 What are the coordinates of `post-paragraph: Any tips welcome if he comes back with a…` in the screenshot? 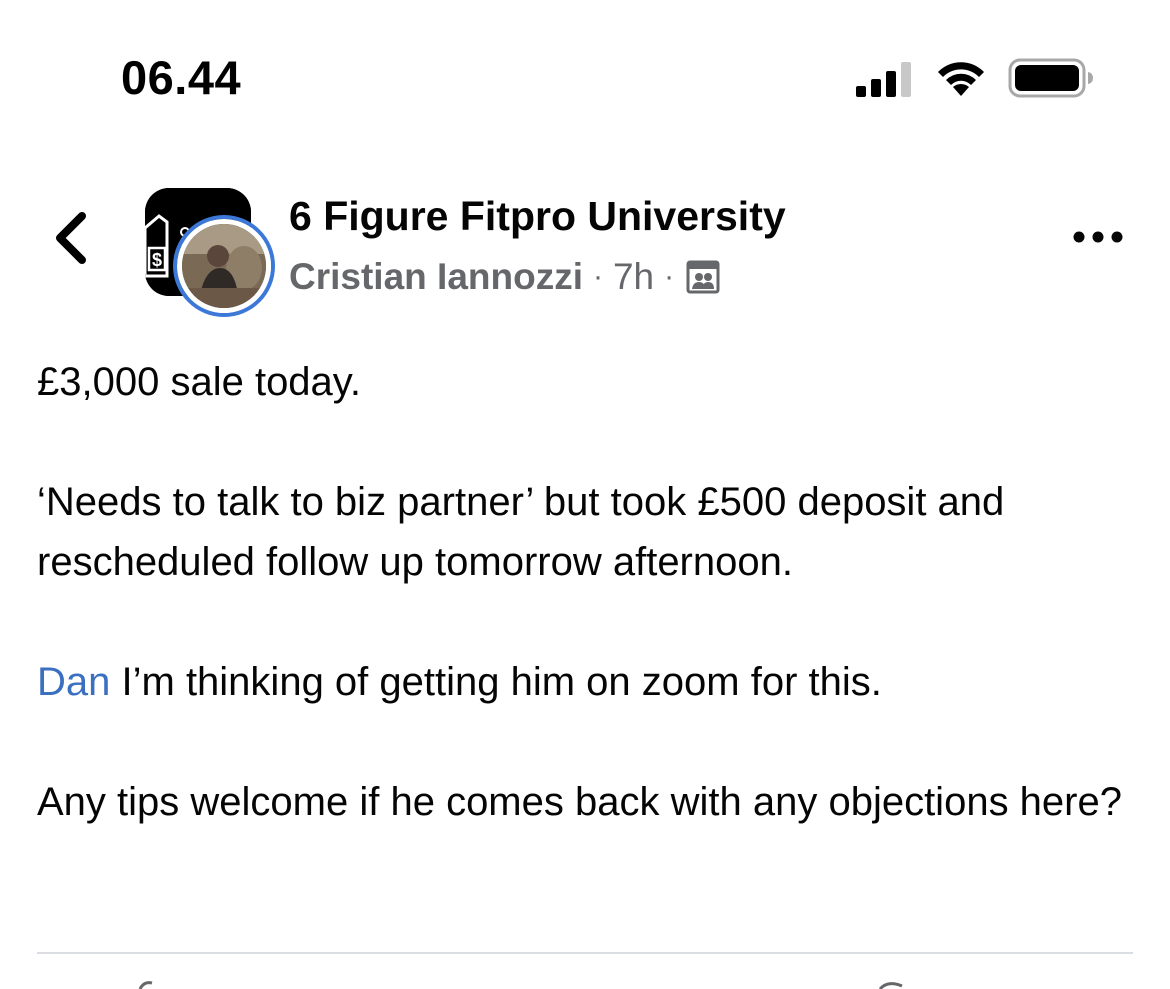 It's located at (579, 802).